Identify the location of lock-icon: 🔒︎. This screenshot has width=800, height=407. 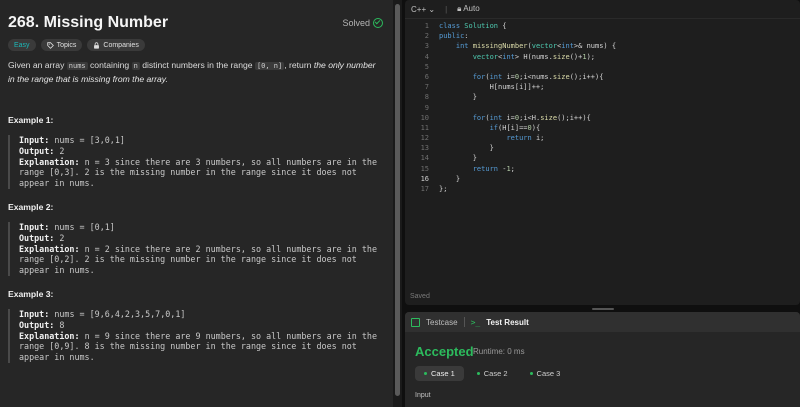
(459, 8).